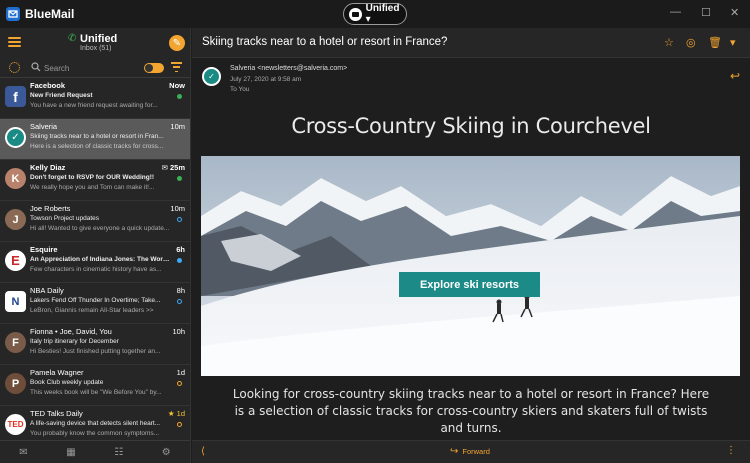 This screenshot has height=463, width=750. Describe the element at coordinates (14, 42) in the screenshot. I see `menu-icon` at that location.